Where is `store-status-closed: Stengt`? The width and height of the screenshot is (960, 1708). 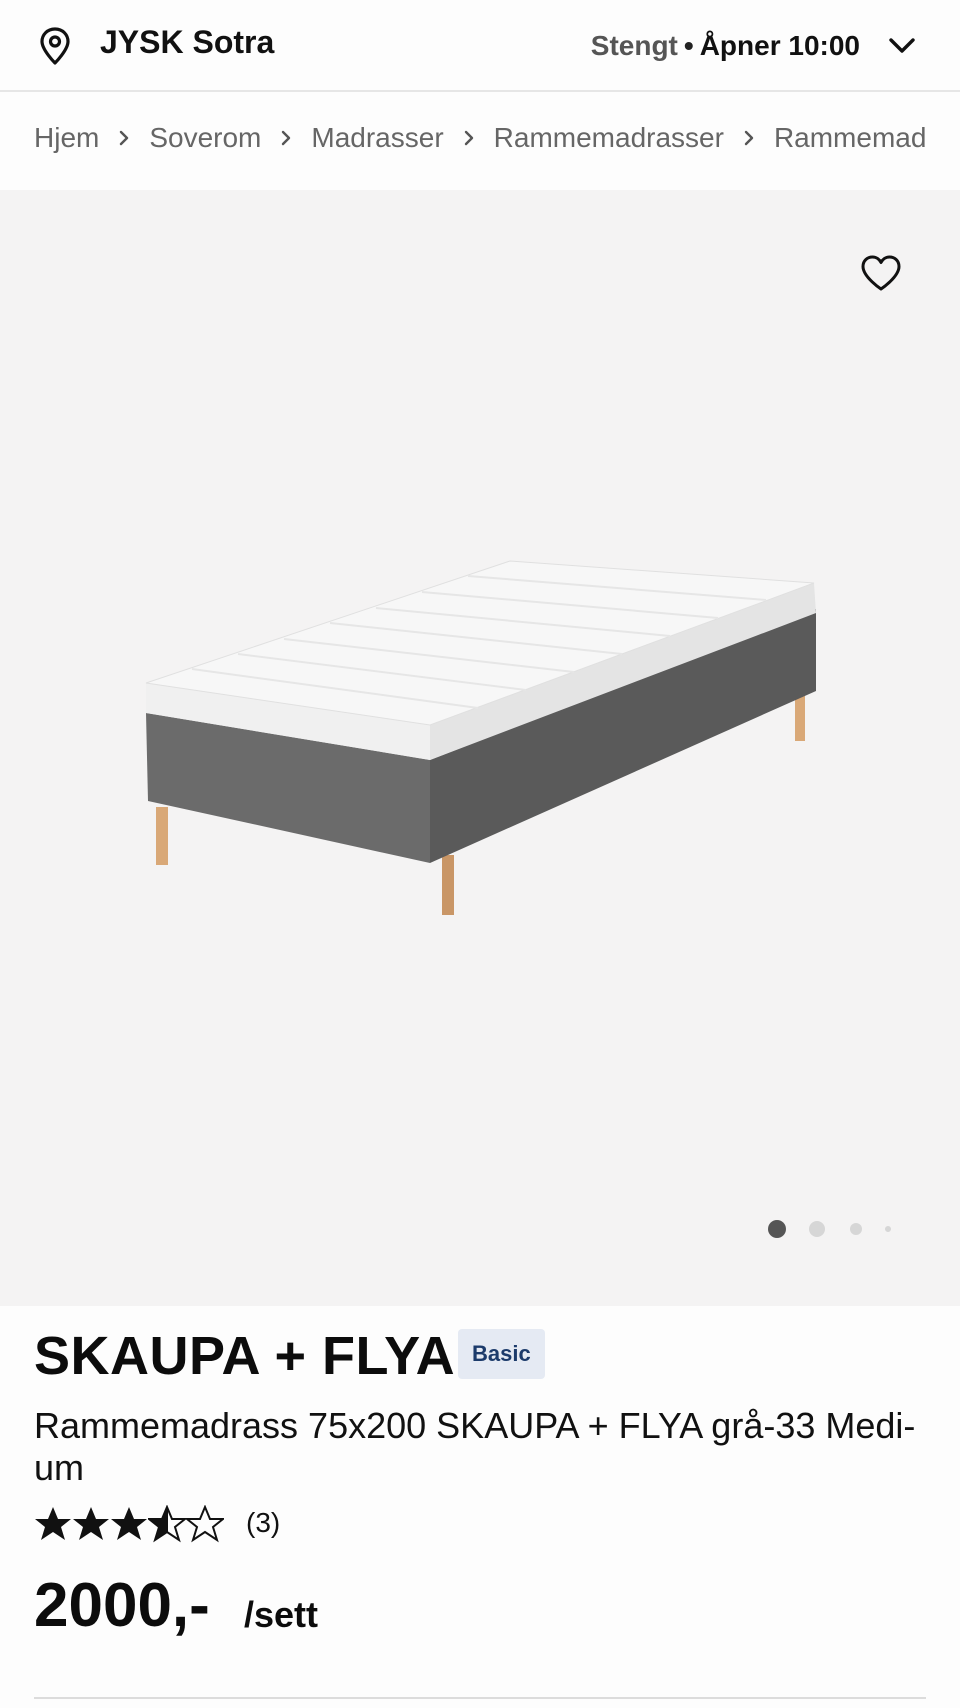
store-status-closed: Stengt is located at coordinates (634, 45).